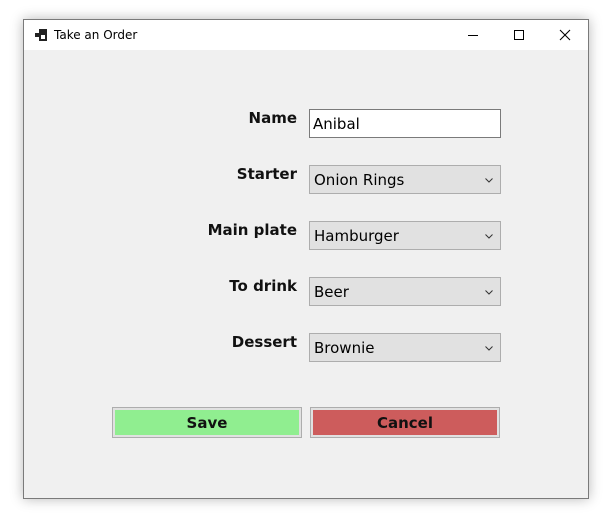 Image resolution: width=614 pixels, height=528 pixels. What do you see at coordinates (405, 235) in the screenshot?
I see `main-plate-select: Hamburger` at bounding box center [405, 235].